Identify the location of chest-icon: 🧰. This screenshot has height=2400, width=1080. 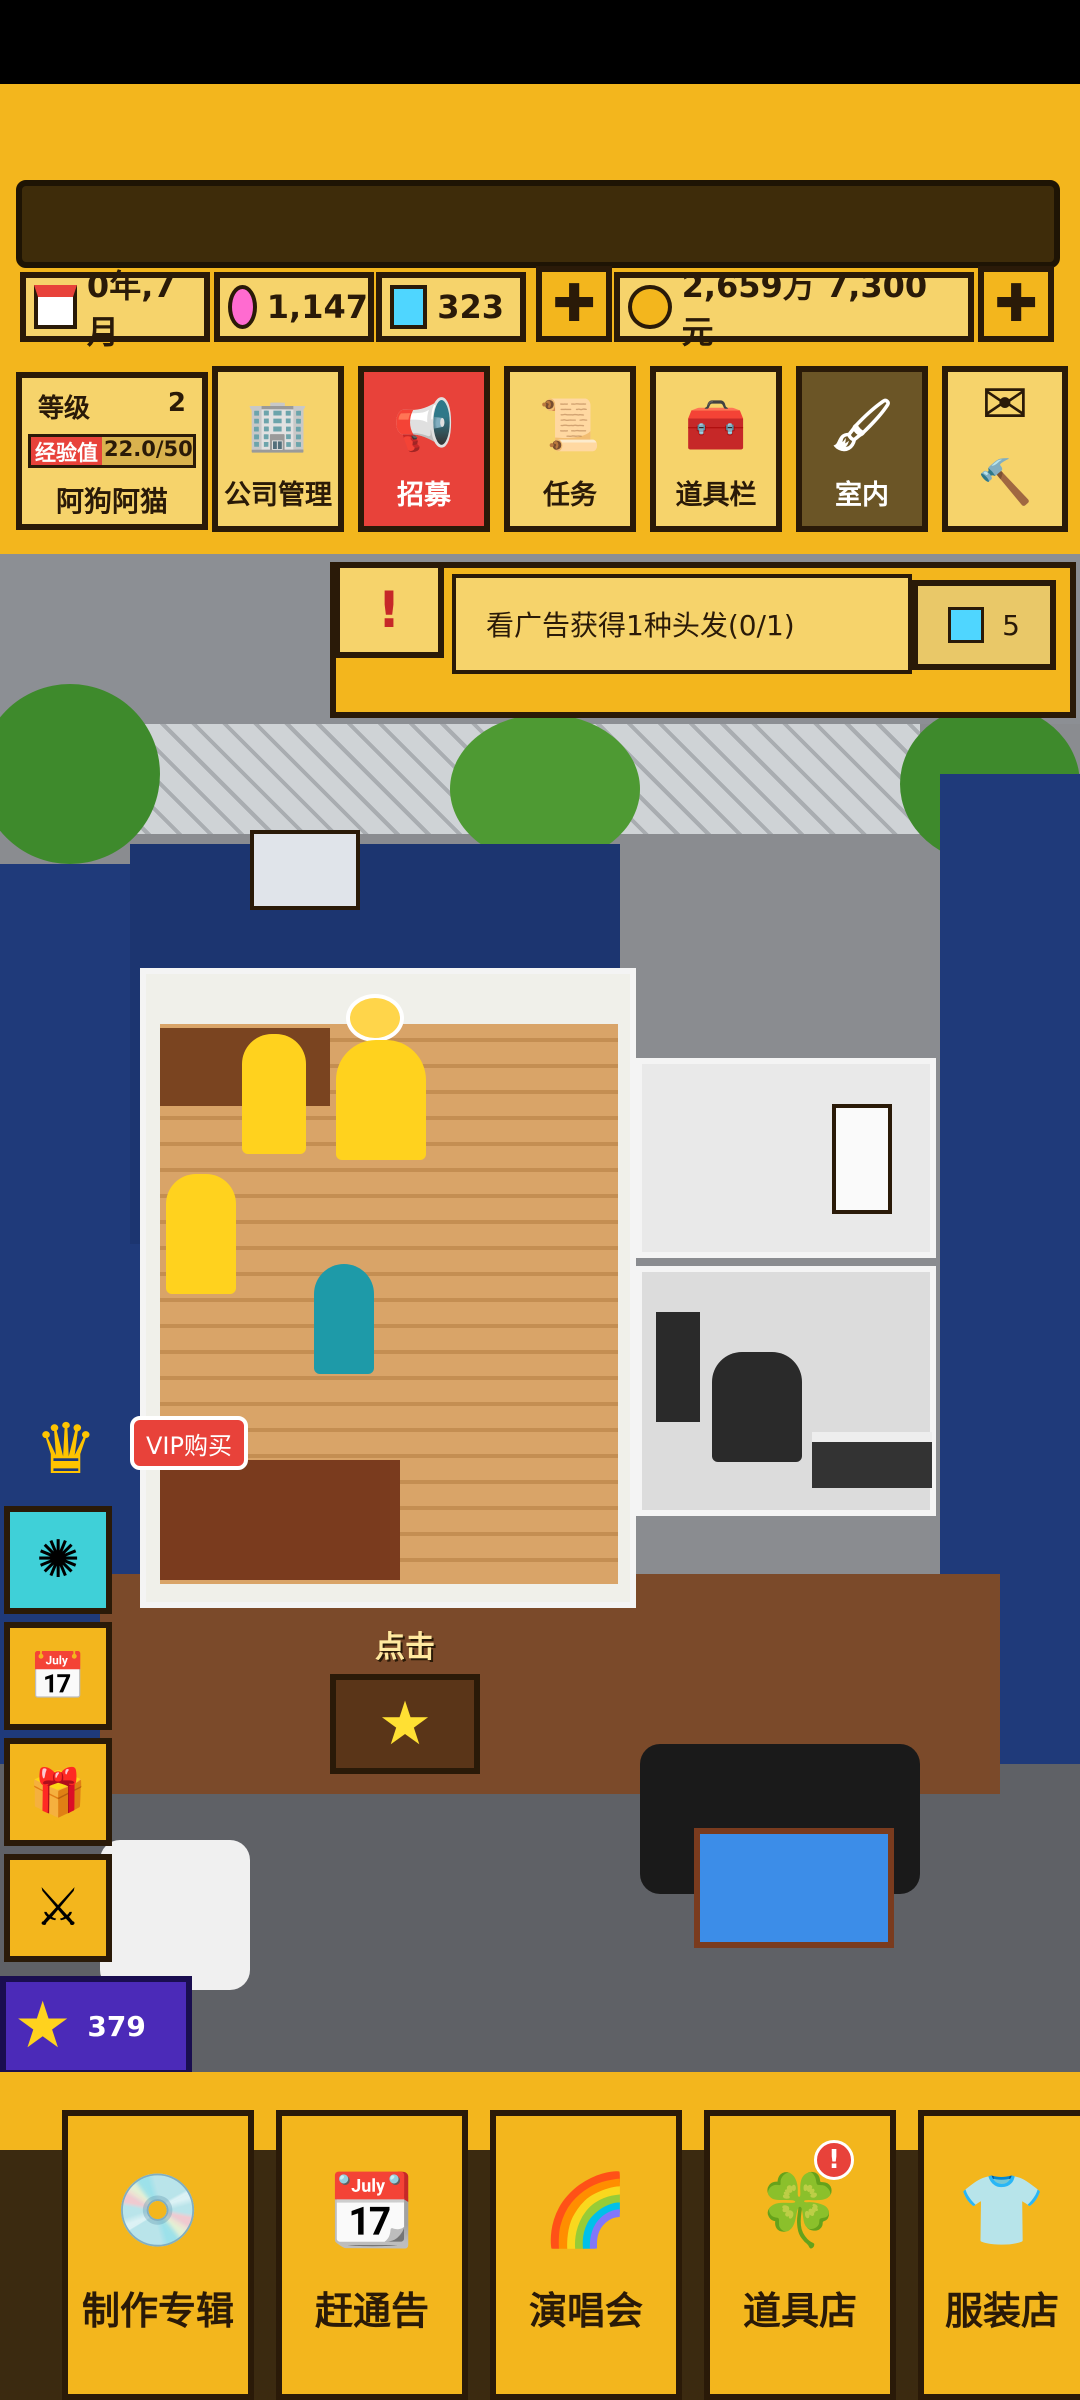
(716, 424).